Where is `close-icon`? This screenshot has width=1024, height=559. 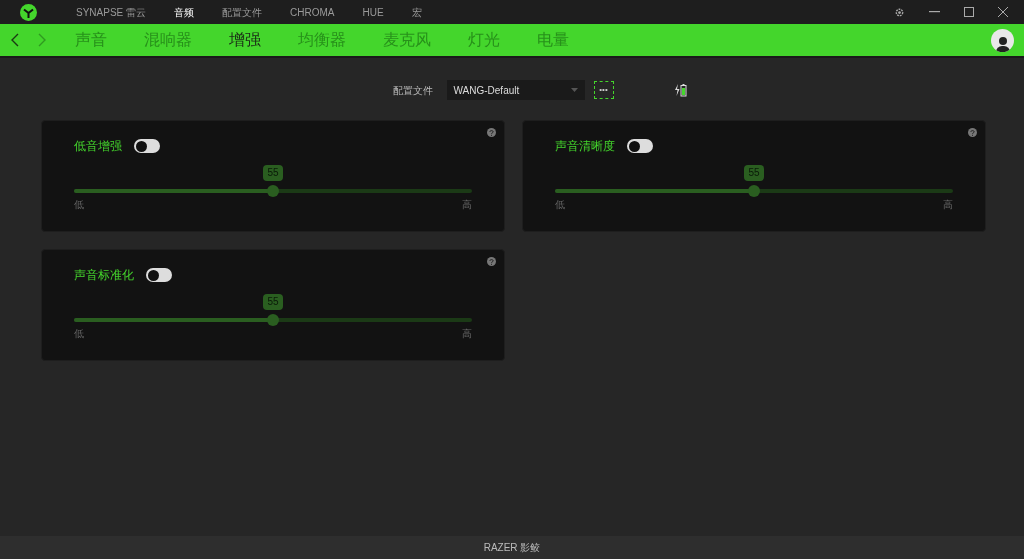 close-icon is located at coordinates (1003, 12).